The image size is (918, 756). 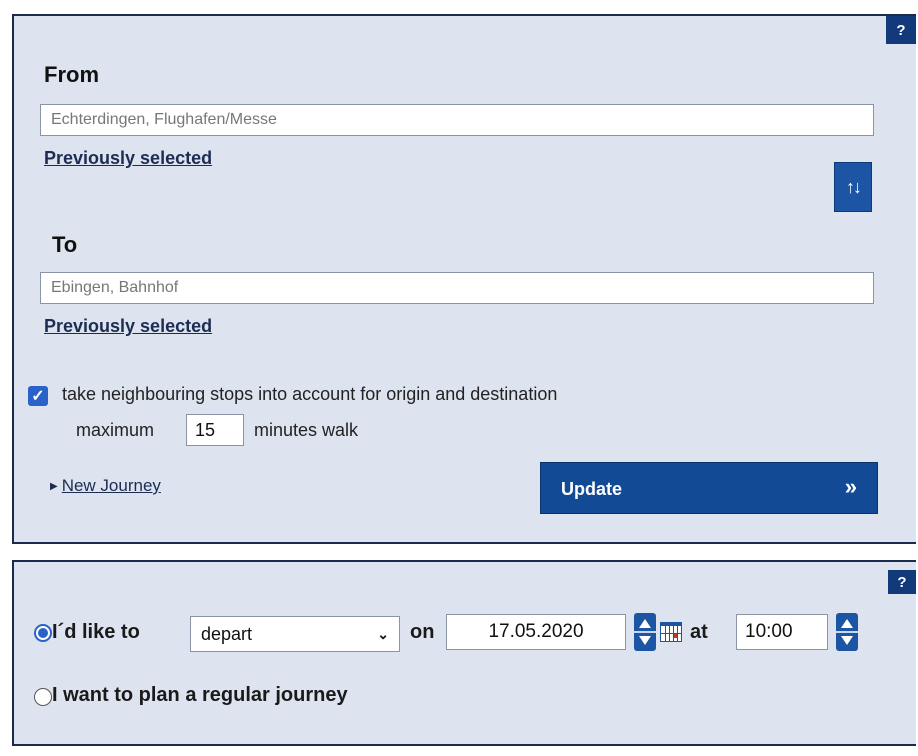 I want to click on checkmark-icon: ✓, so click(x=38, y=396).